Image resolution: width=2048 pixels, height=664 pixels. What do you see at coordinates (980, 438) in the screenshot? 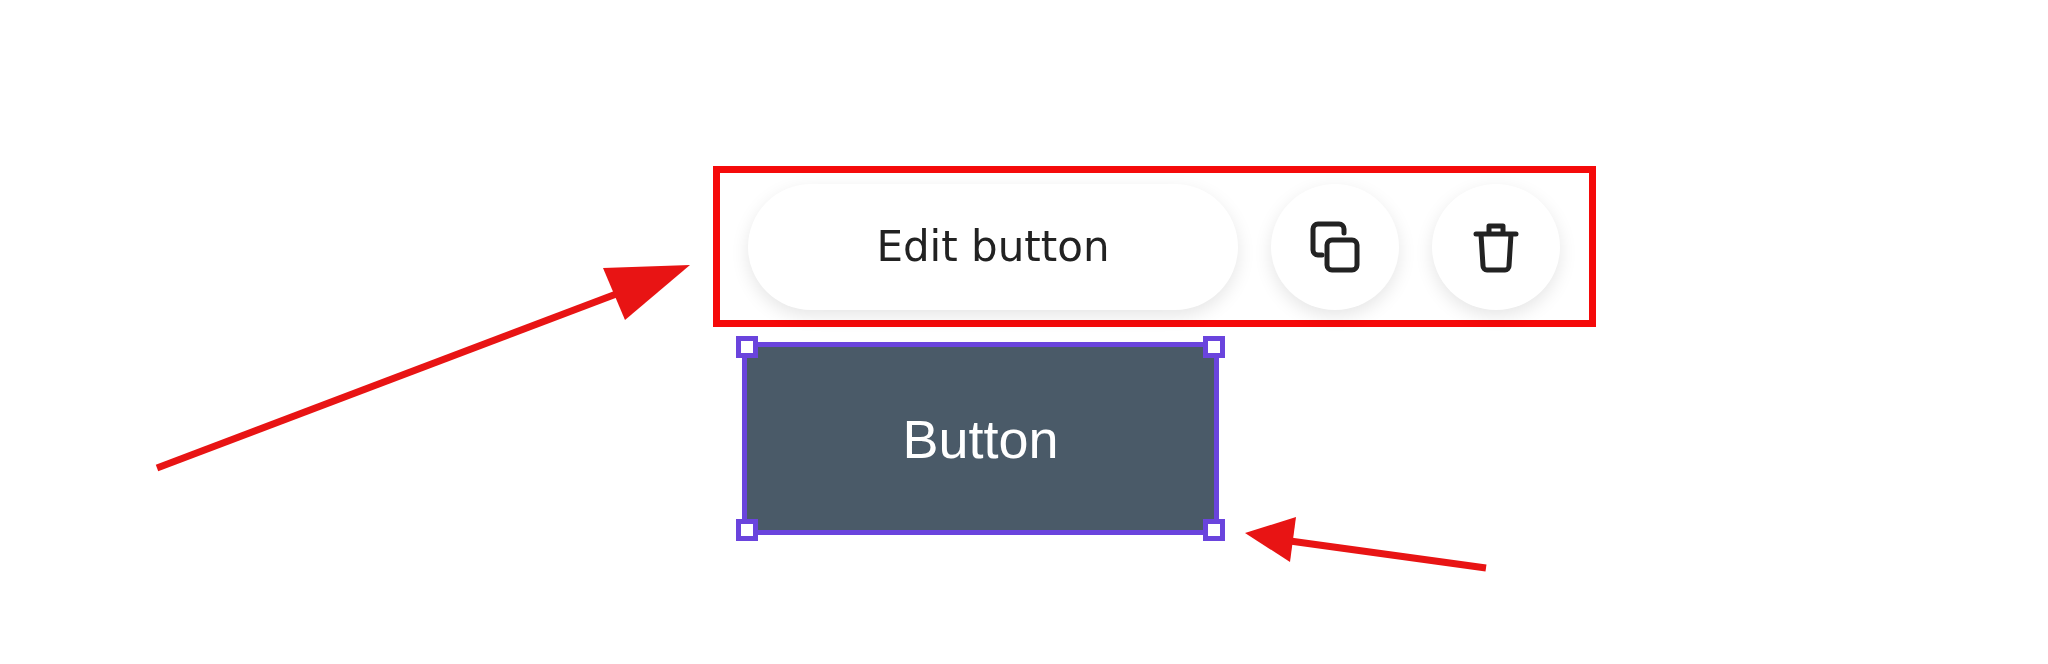
I see `canvas-button: Button` at bounding box center [980, 438].